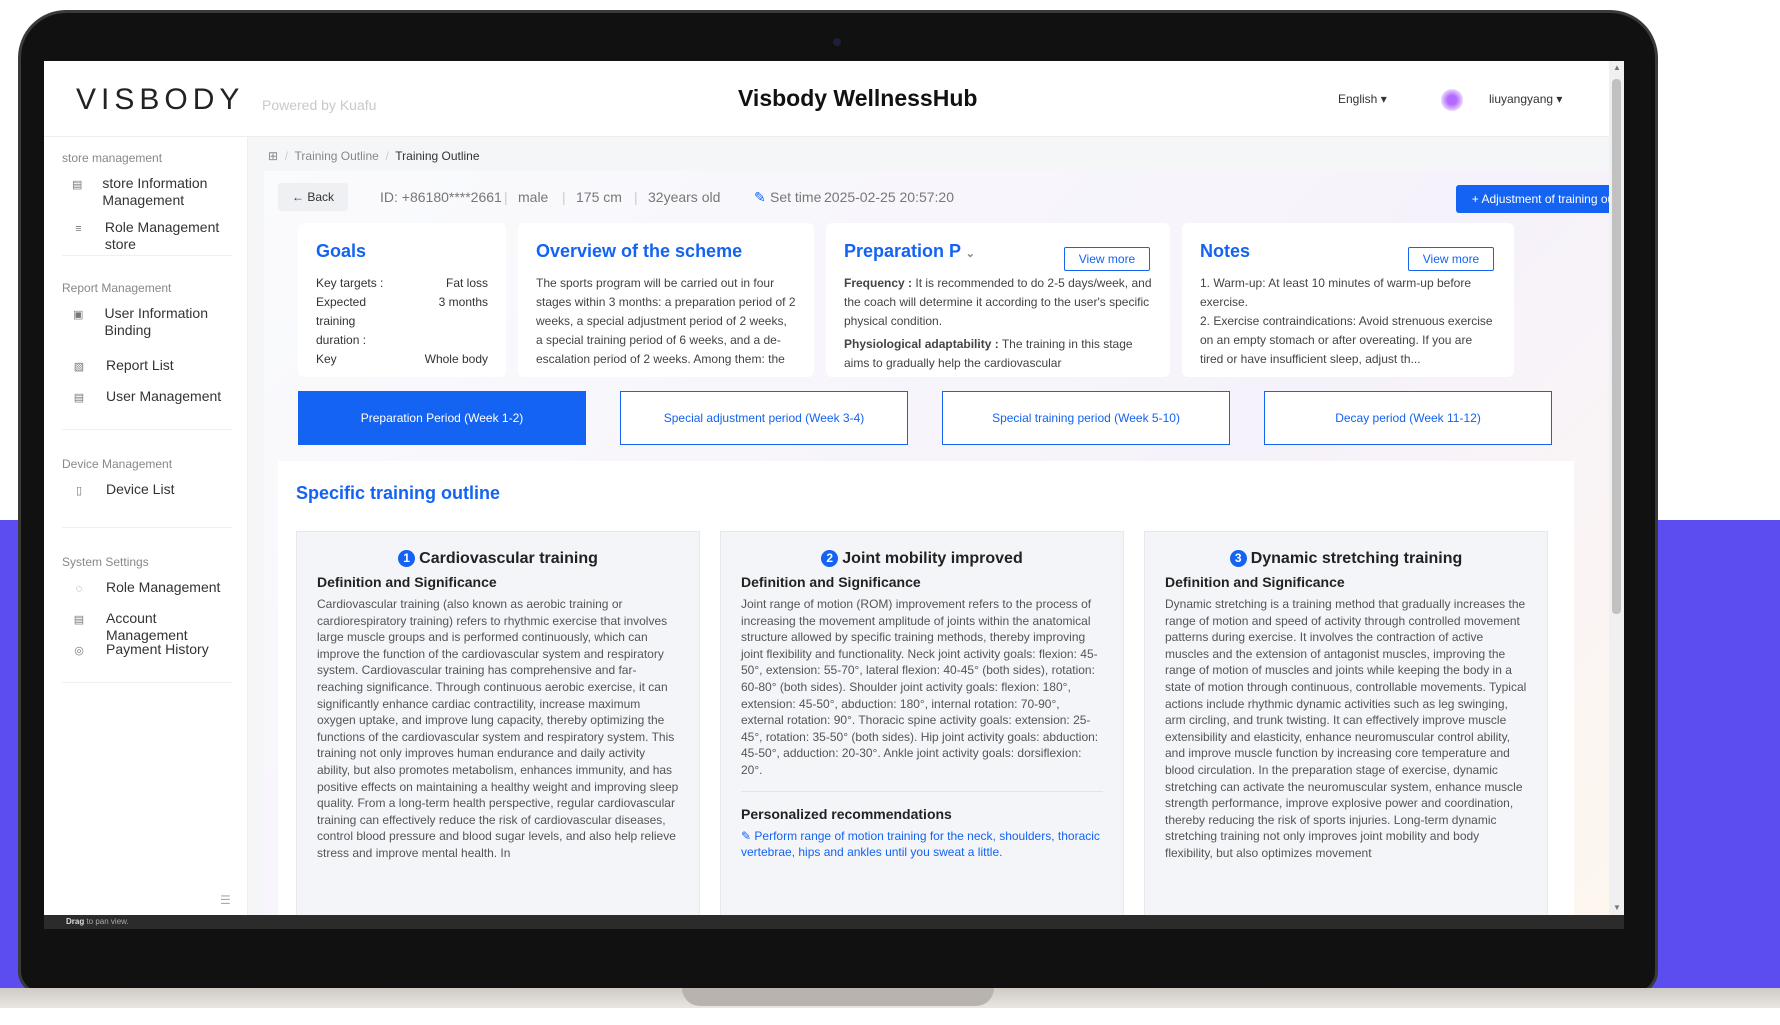 This screenshot has height=1025, width=1780. Describe the element at coordinates (466, 283) in the screenshot. I see `goal-value: Fat loss` at that location.